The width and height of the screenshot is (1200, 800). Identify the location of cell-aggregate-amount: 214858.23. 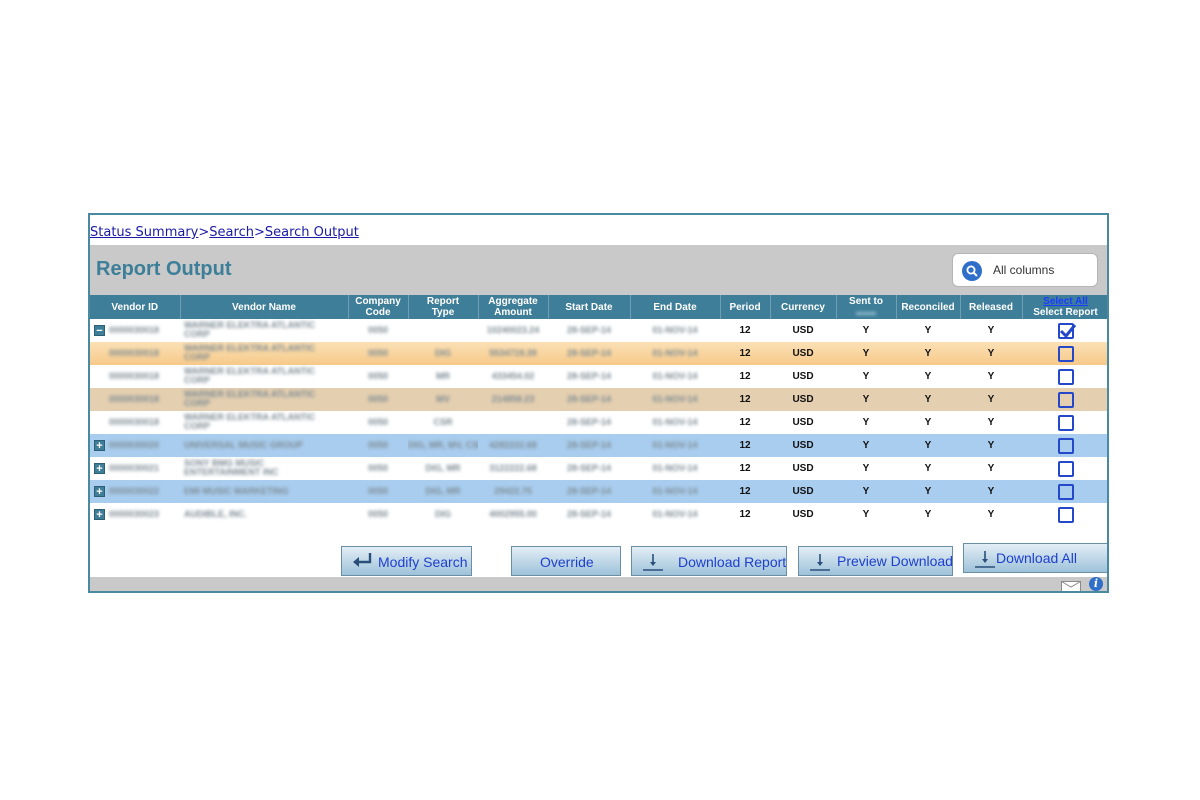
(513, 399).